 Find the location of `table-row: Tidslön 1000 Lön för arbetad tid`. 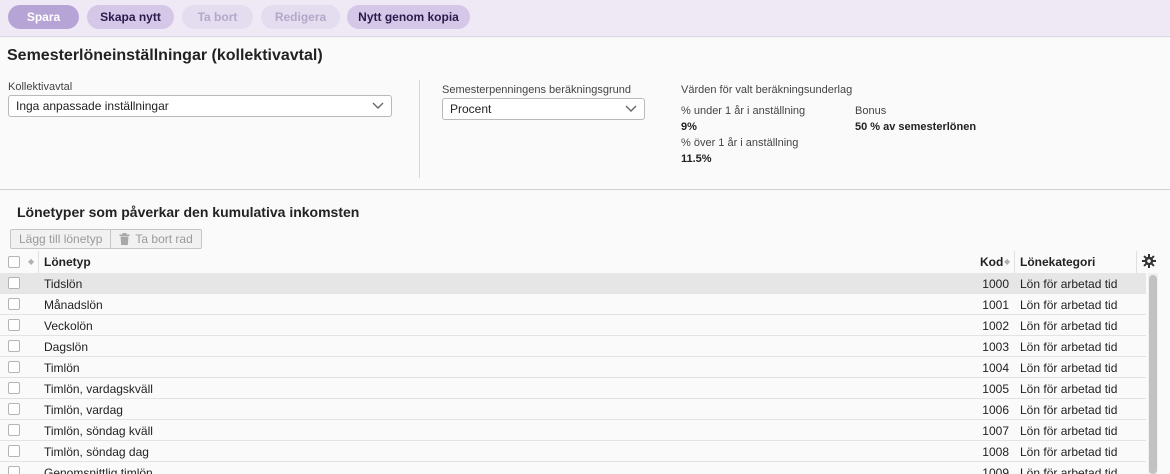

table-row: Tidslön 1000 Lön för arbetad tid is located at coordinates (573, 283).